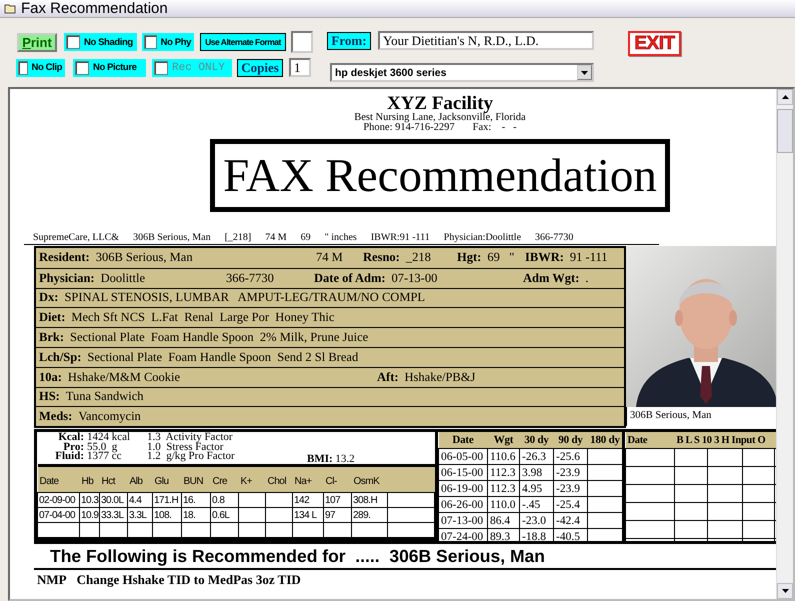  What do you see at coordinates (114, 479) in the screenshot?
I see `column-header: Hct` at bounding box center [114, 479].